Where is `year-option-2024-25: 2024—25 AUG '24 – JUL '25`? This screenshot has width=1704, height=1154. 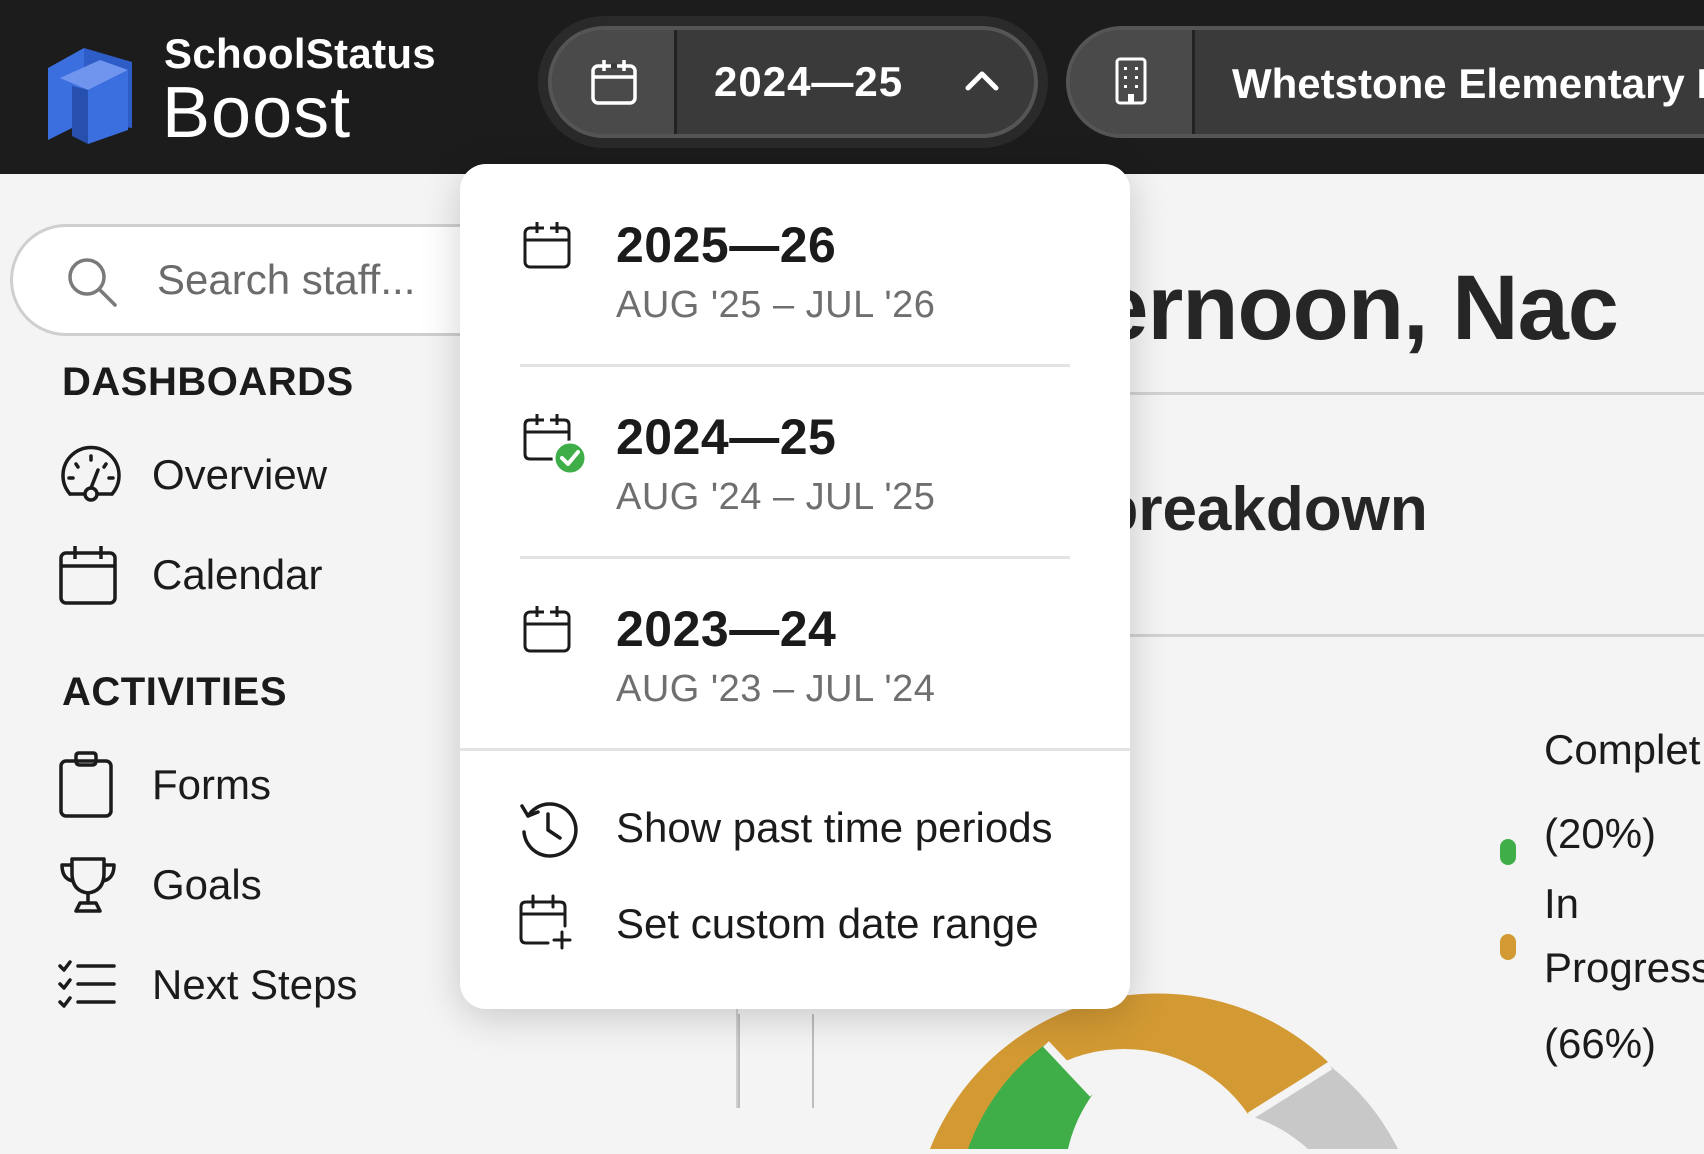
year-option-2024-25: 2024—25 AUG '24 – JUL '25 is located at coordinates (795, 451).